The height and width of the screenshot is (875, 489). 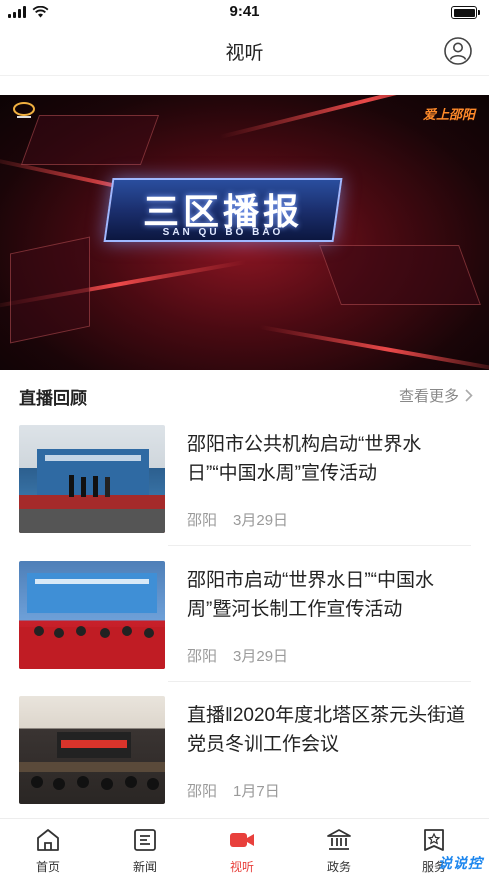 I want to click on section-title: 直播回顾, so click(x=53, y=398).